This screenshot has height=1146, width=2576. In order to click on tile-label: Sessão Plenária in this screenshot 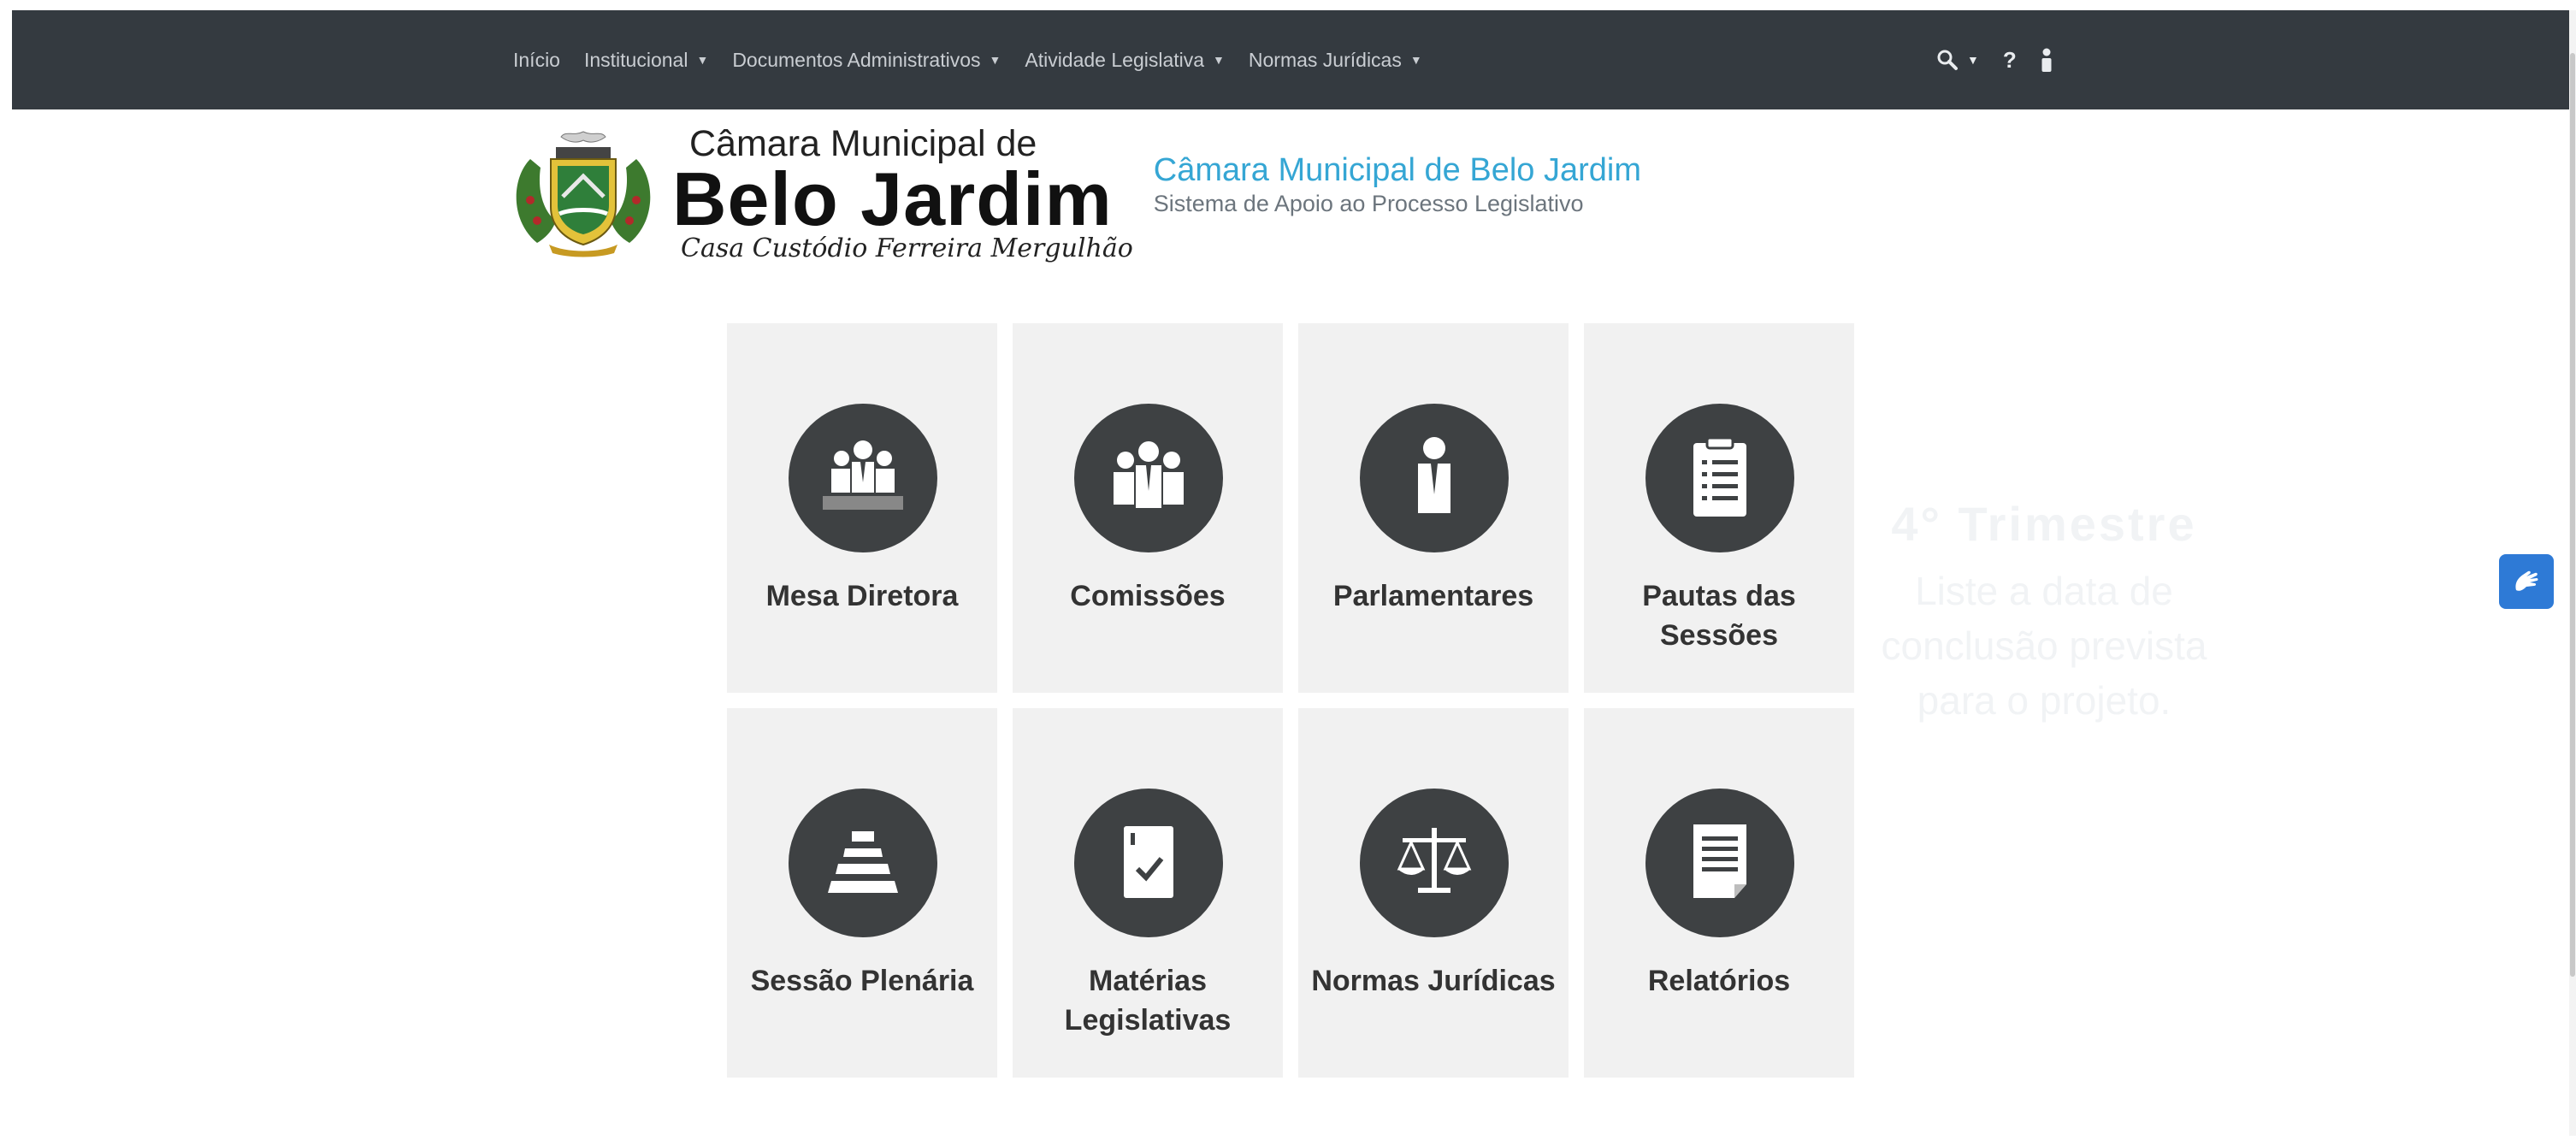, I will do `click(862, 981)`.